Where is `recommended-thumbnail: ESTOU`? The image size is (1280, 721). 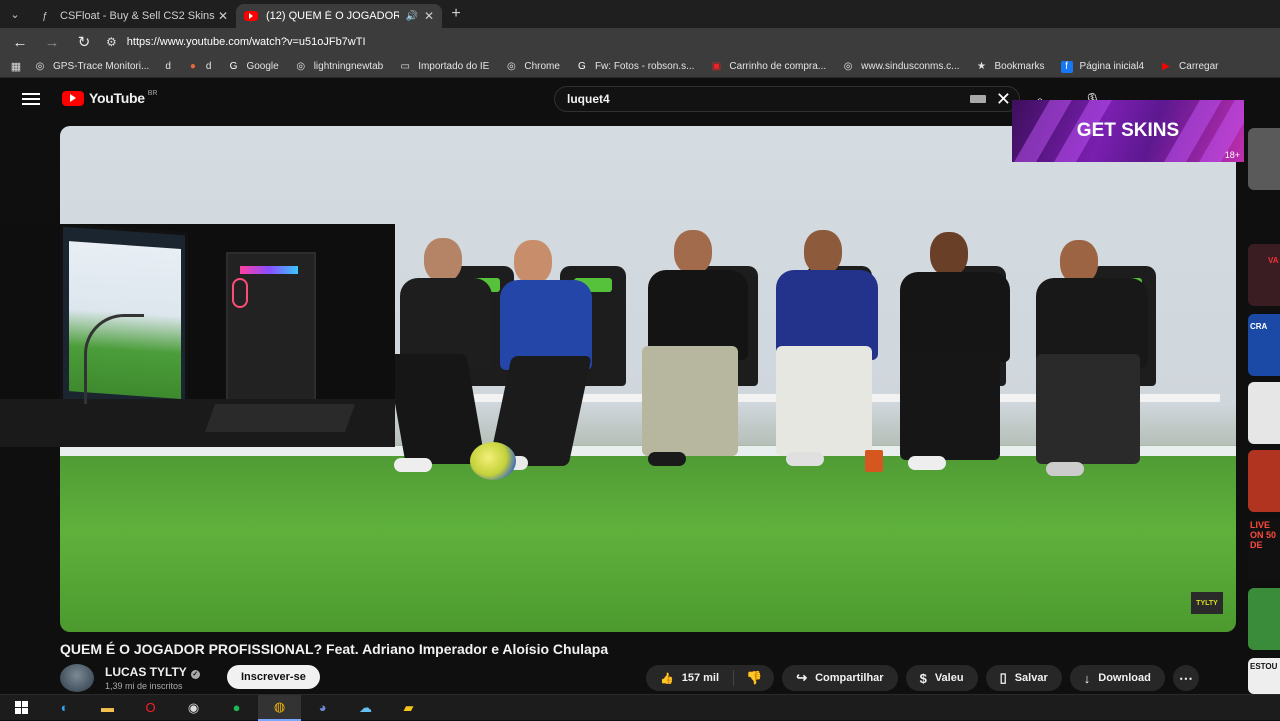
recommended-thumbnail: ESTOU is located at coordinates (1264, 676).